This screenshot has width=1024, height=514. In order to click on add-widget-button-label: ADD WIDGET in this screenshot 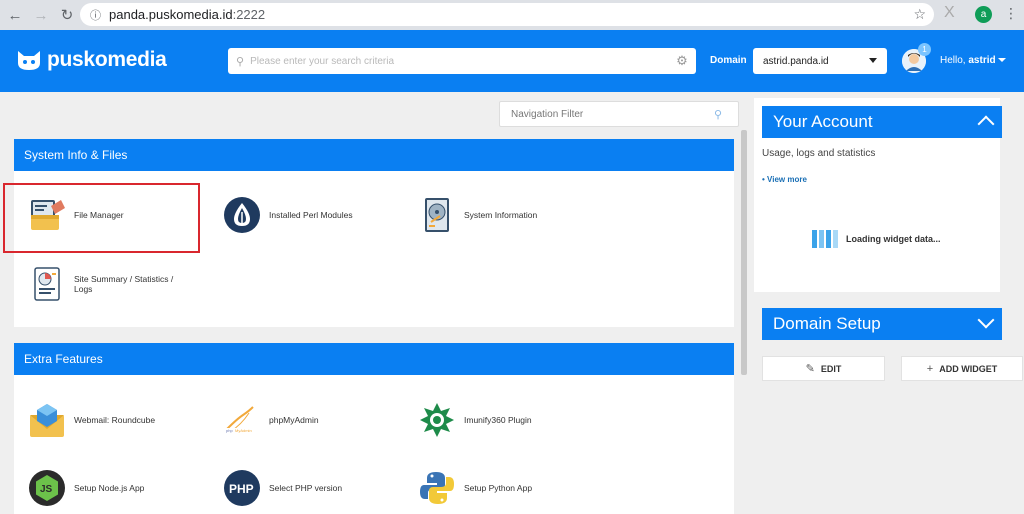, I will do `click(968, 368)`.